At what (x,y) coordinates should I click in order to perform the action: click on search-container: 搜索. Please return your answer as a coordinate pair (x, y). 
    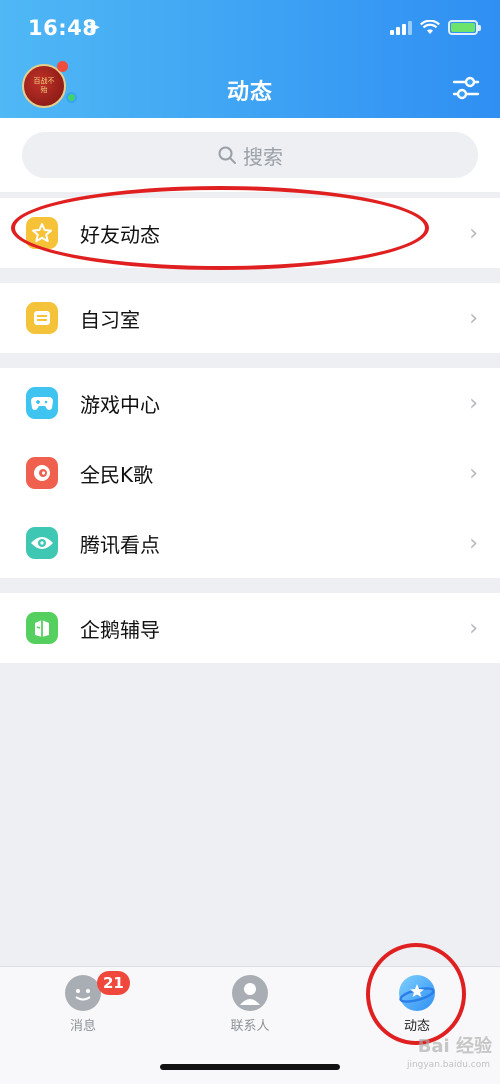
    Looking at the image, I should click on (250, 155).